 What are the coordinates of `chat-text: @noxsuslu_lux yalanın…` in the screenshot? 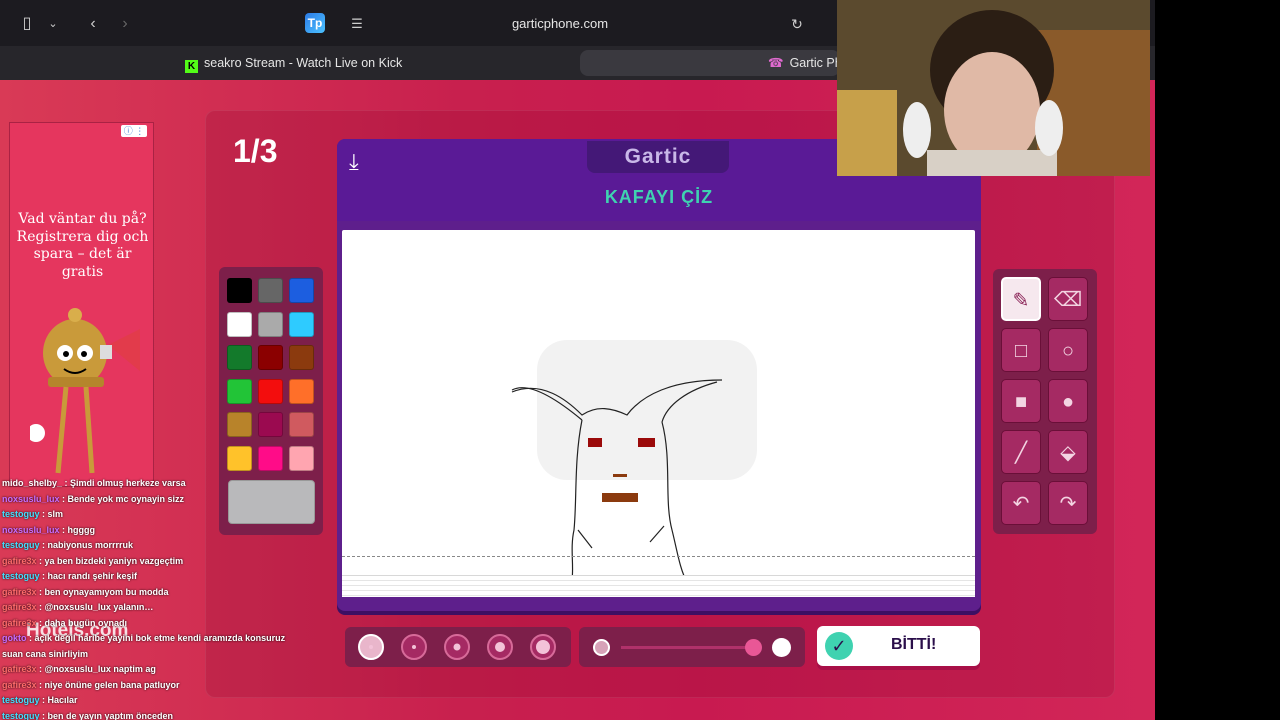 It's located at (99, 607).